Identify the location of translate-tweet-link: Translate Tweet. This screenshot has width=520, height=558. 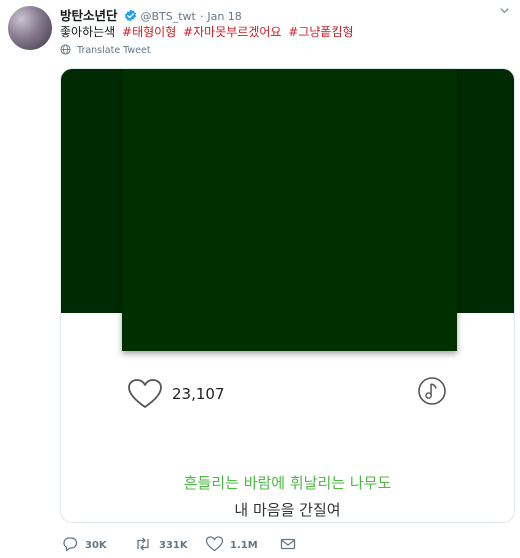
(105, 51).